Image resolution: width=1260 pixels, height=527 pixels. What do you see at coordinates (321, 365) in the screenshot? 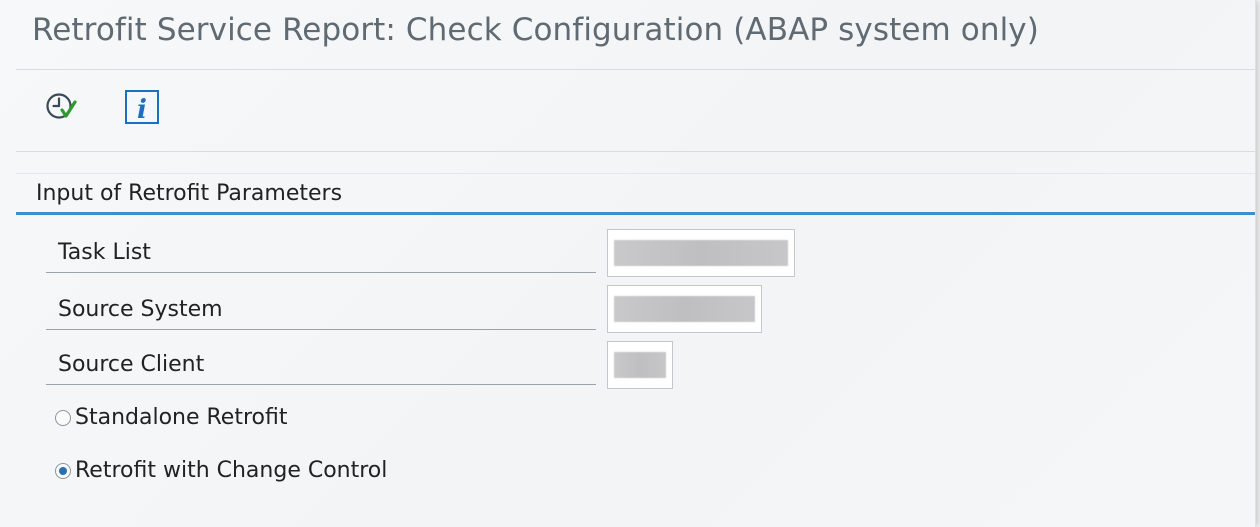
I see `source-client-label: Source Client` at bounding box center [321, 365].